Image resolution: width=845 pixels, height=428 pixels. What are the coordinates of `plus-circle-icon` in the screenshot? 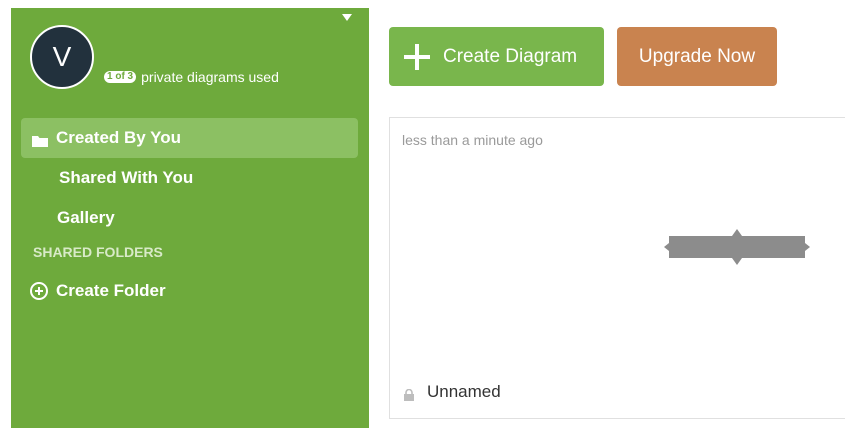 It's located at (39, 291).